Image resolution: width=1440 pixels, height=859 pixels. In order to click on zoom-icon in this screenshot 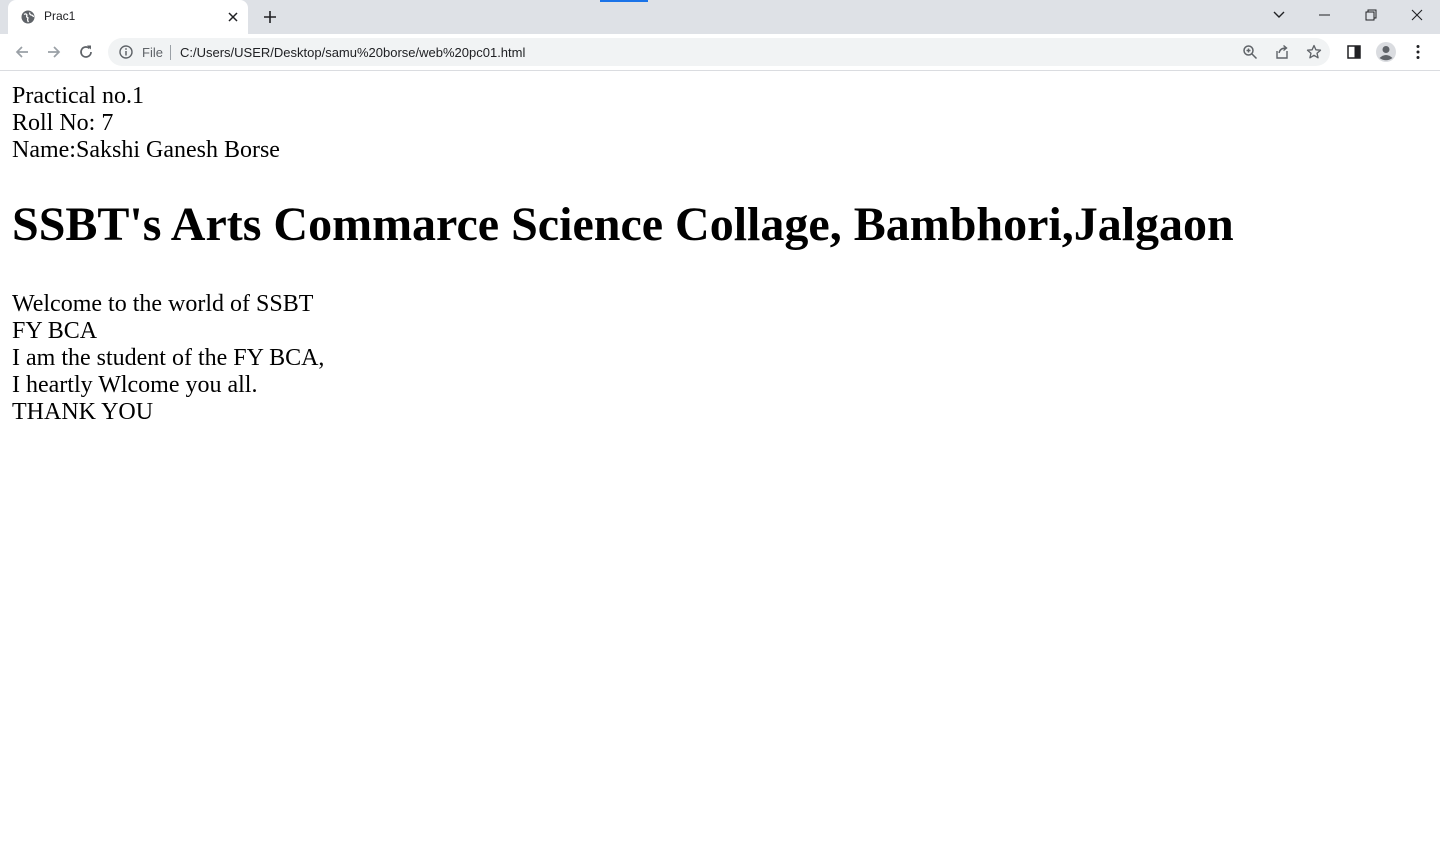, I will do `click(1250, 52)`.